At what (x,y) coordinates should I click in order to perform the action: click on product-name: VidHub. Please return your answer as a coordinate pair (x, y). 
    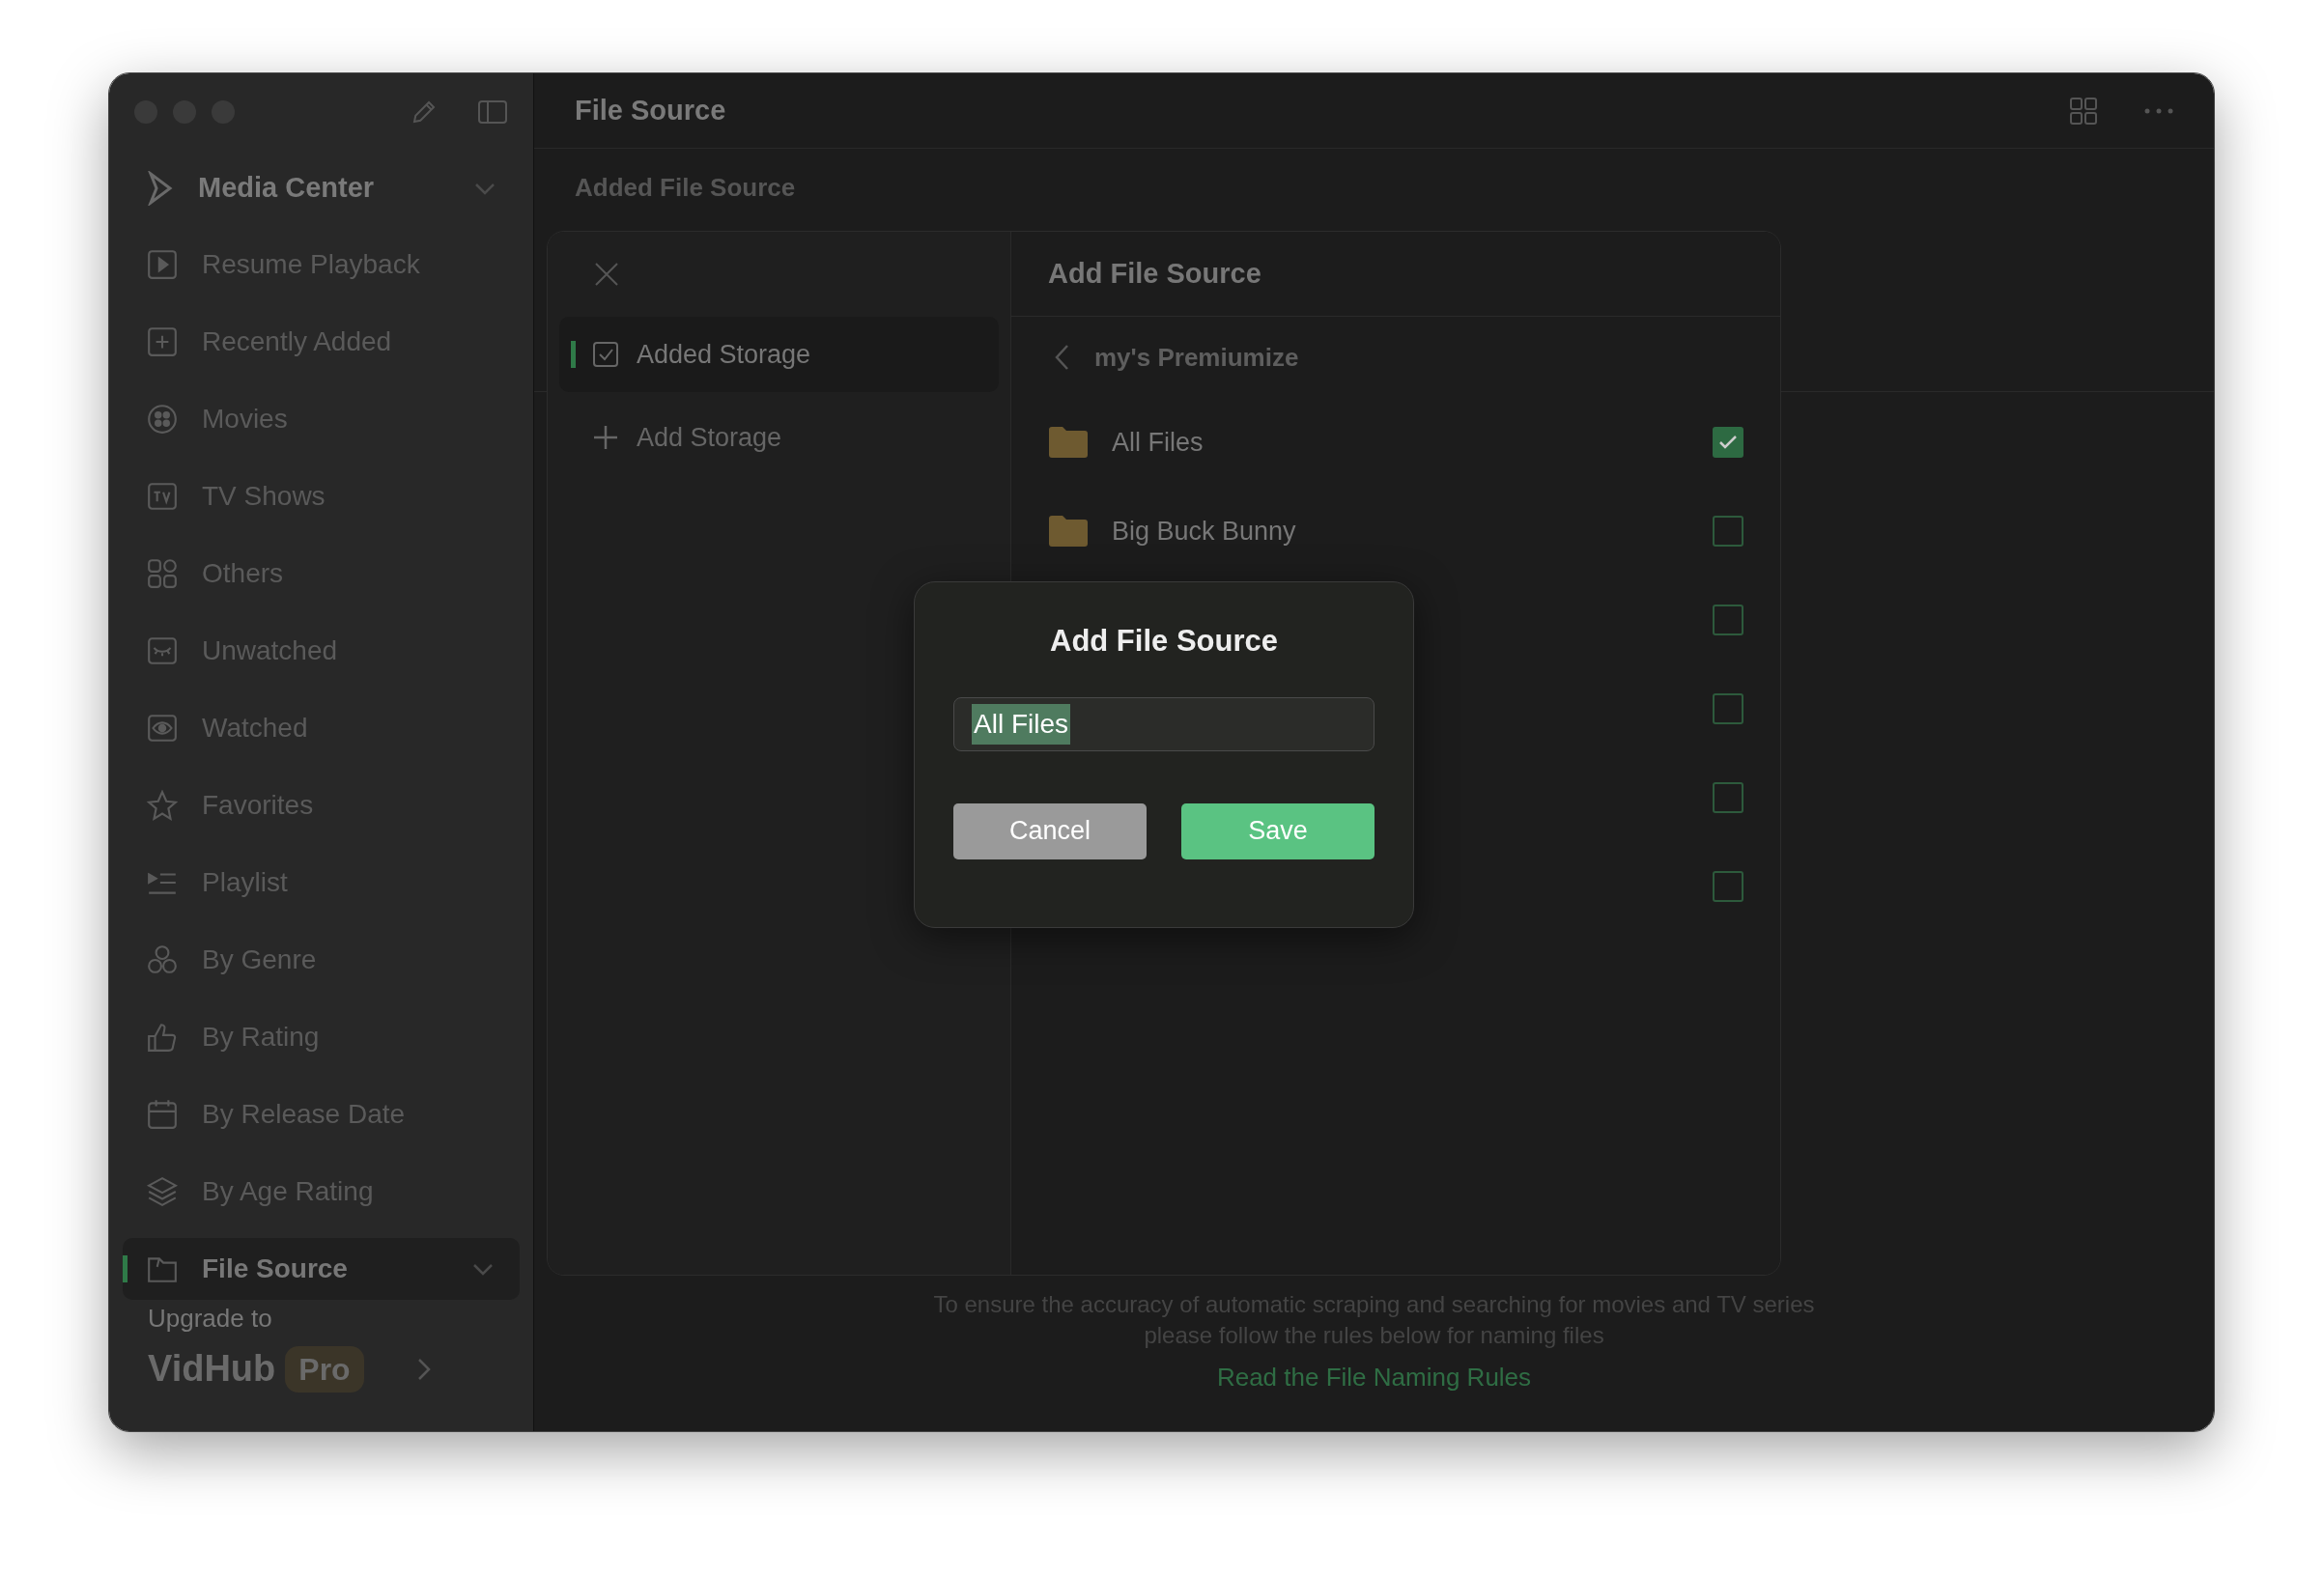
    Looking at the image, I should click on (212, 1369).